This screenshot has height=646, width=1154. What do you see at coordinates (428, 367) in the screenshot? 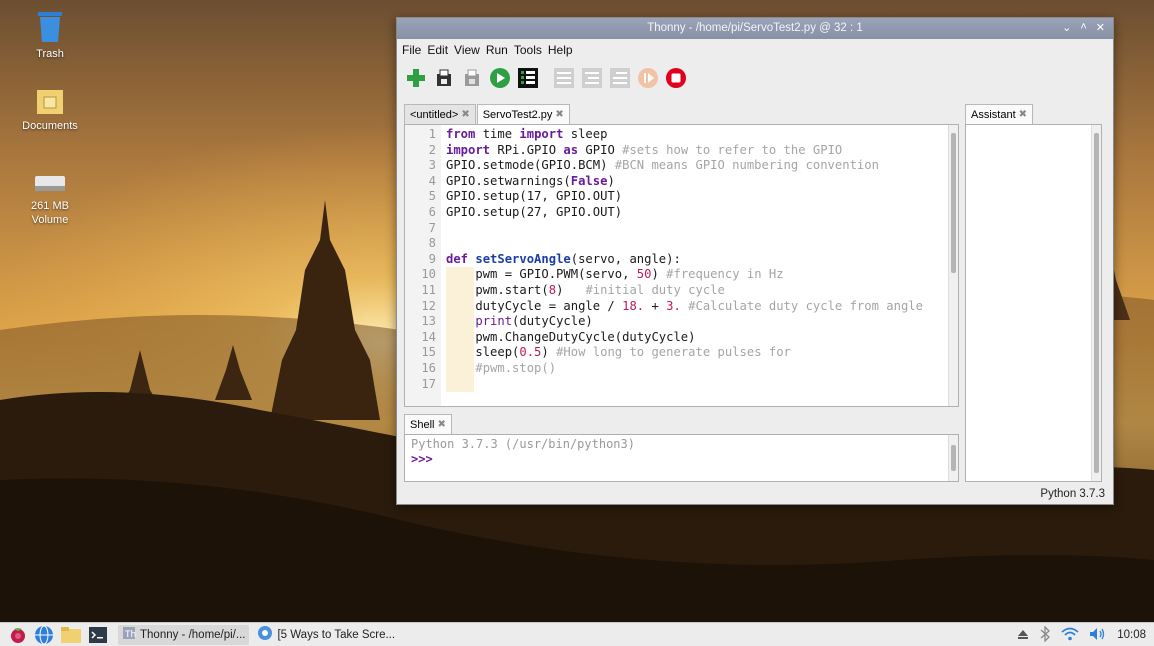
I see `line-number: 16` at bounding box center [428, 367].